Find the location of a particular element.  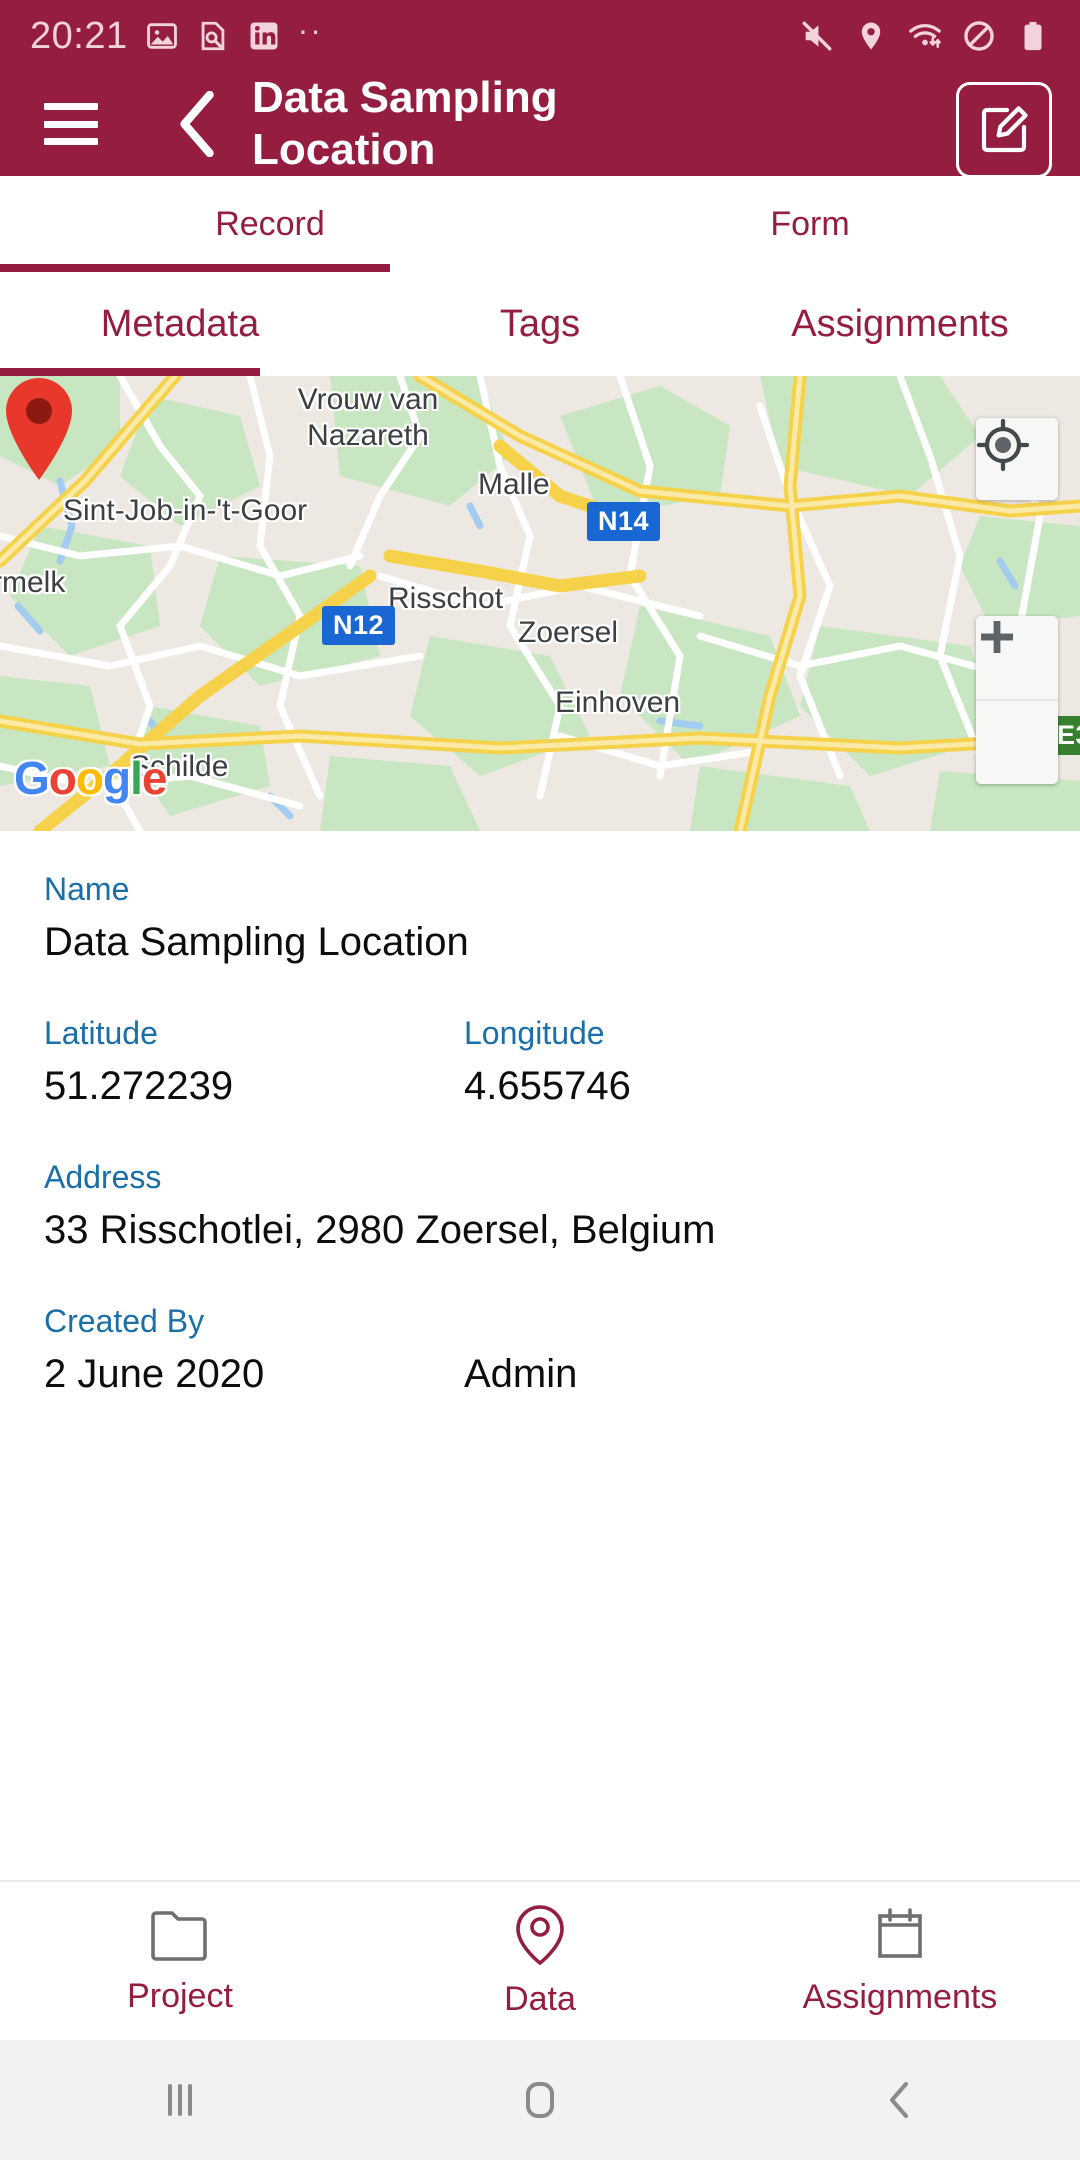

status-bar: 20:21 ·· is located at coordinates (540, 36).